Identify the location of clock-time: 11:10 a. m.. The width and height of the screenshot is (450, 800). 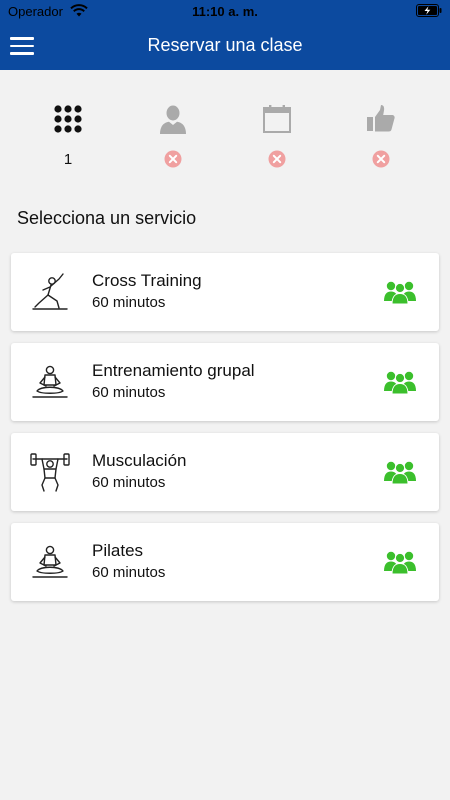
(225, 11).